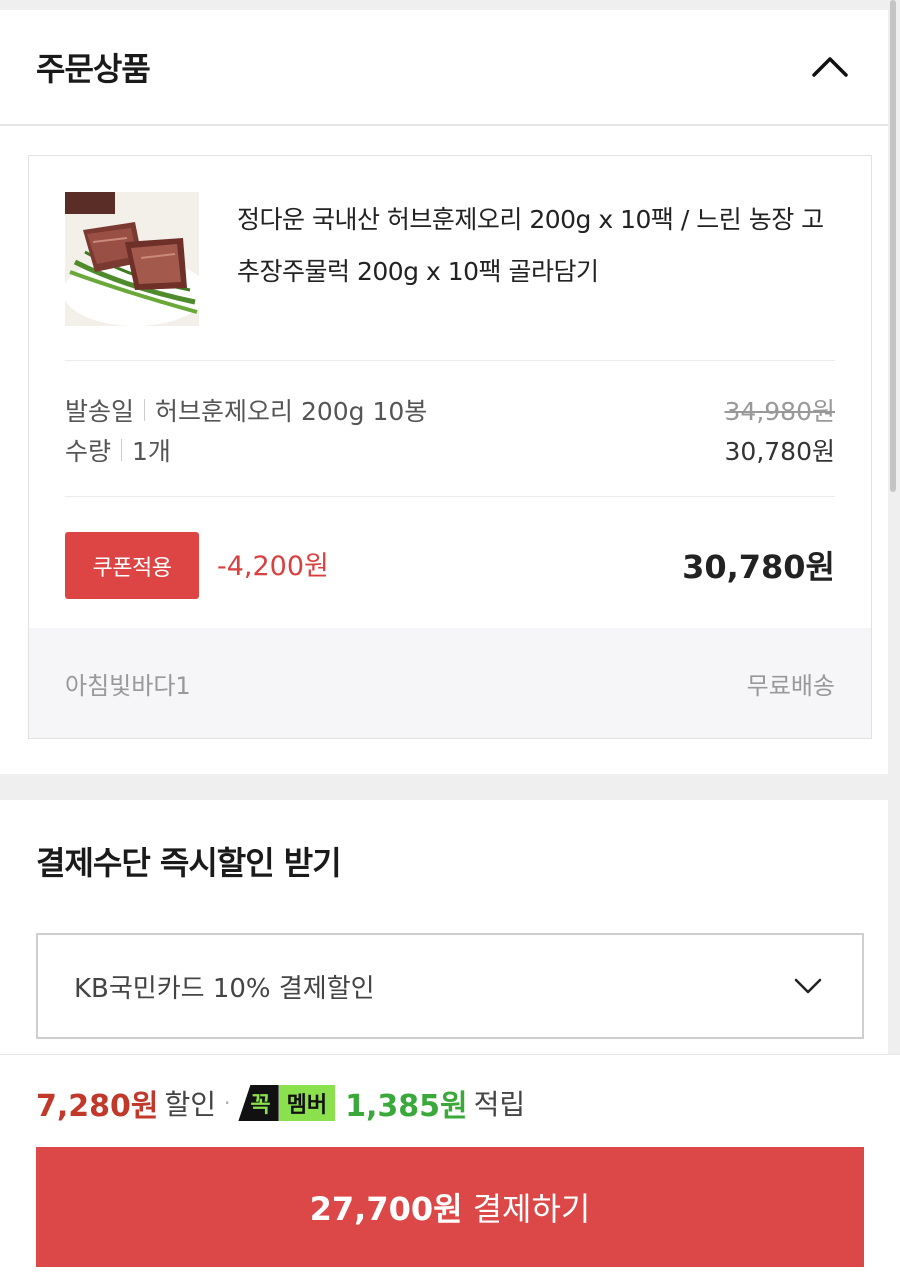  I want to click on benefit-summary: 7,280원 할인 · 꼭 멤버 1,385원 적립, so click(280, 1103).